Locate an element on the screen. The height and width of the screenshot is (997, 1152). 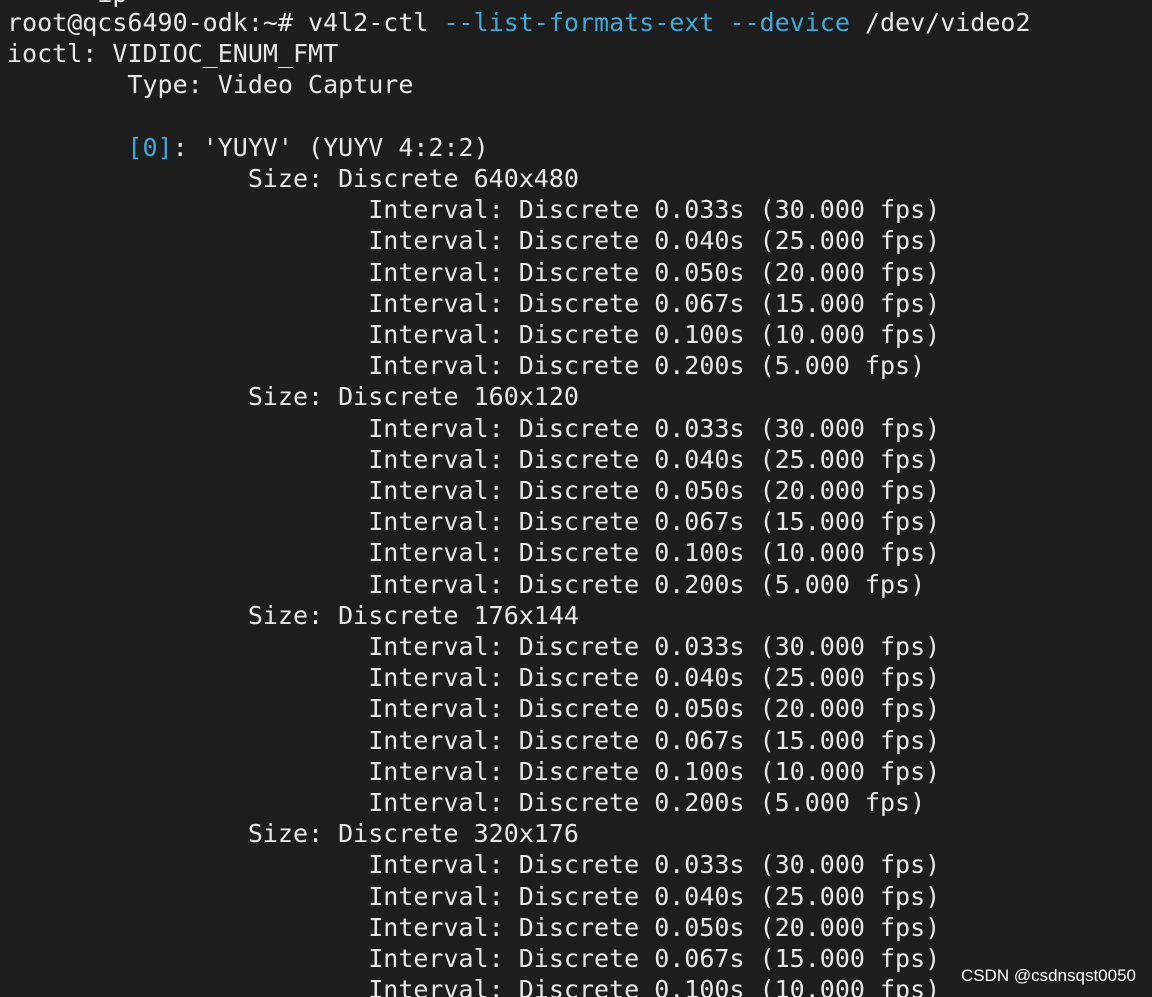
format-line: [0]: 'YUYV' (YUYV 4:2:2) is located at coordinates (248, 147).